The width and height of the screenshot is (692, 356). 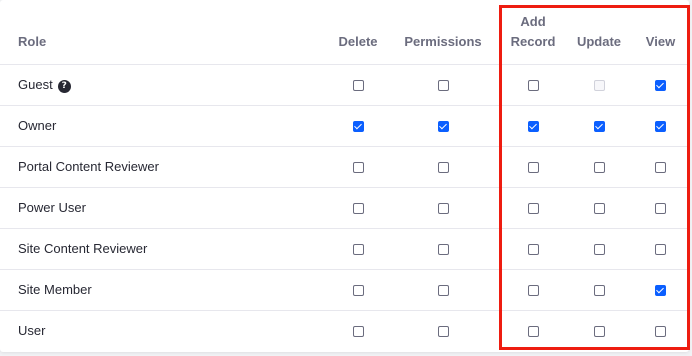 What do you see at coordinates (88, 166) in the screenshot?
I see `role-name: Portal Content Reviewer` at bounding box center [88, 166].